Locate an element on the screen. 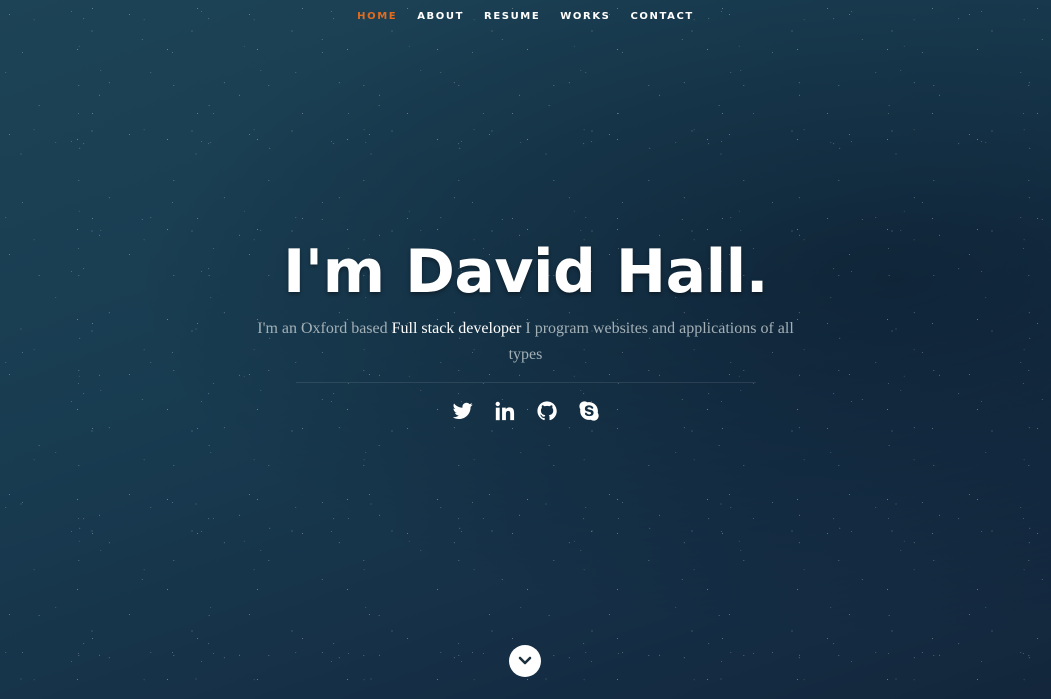 Image resolution: width=1051 pixels, height=699 pixels. skype-link is located at coordinates (589, 411).